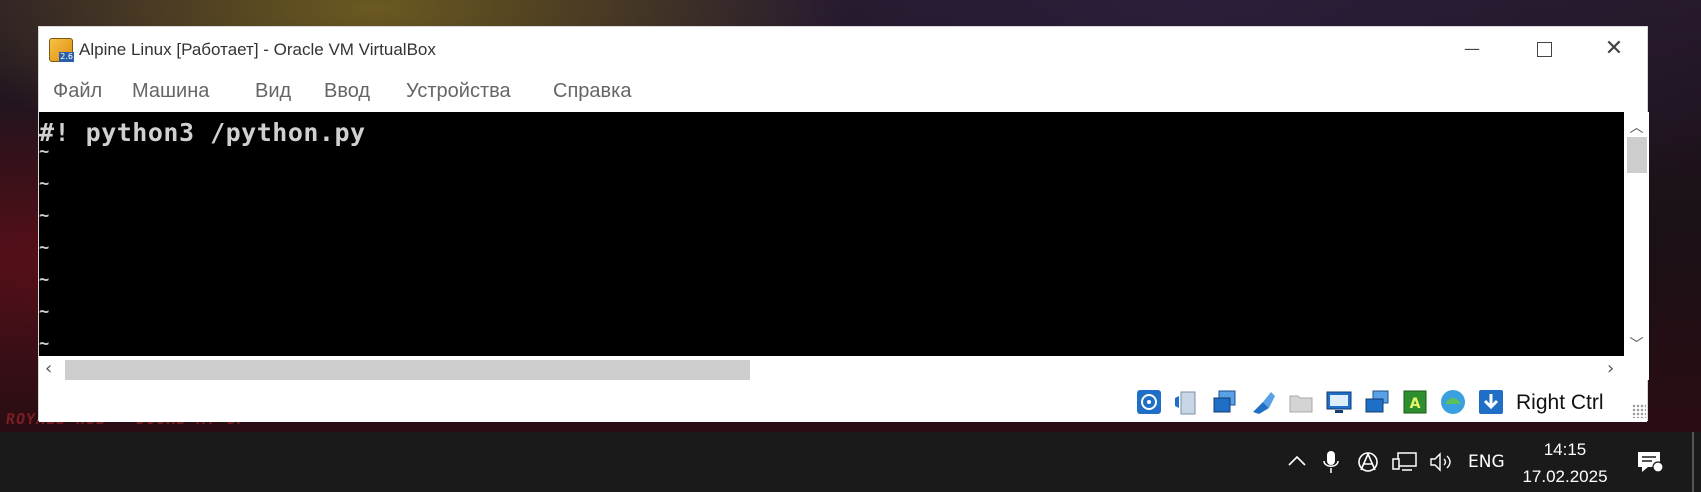 This screenshot has height=492, width=1701. Describe the element at coordinates (1636, 234) in the screenshot. I see `vertical-scrollbar: ︿ ﹀` at that location.